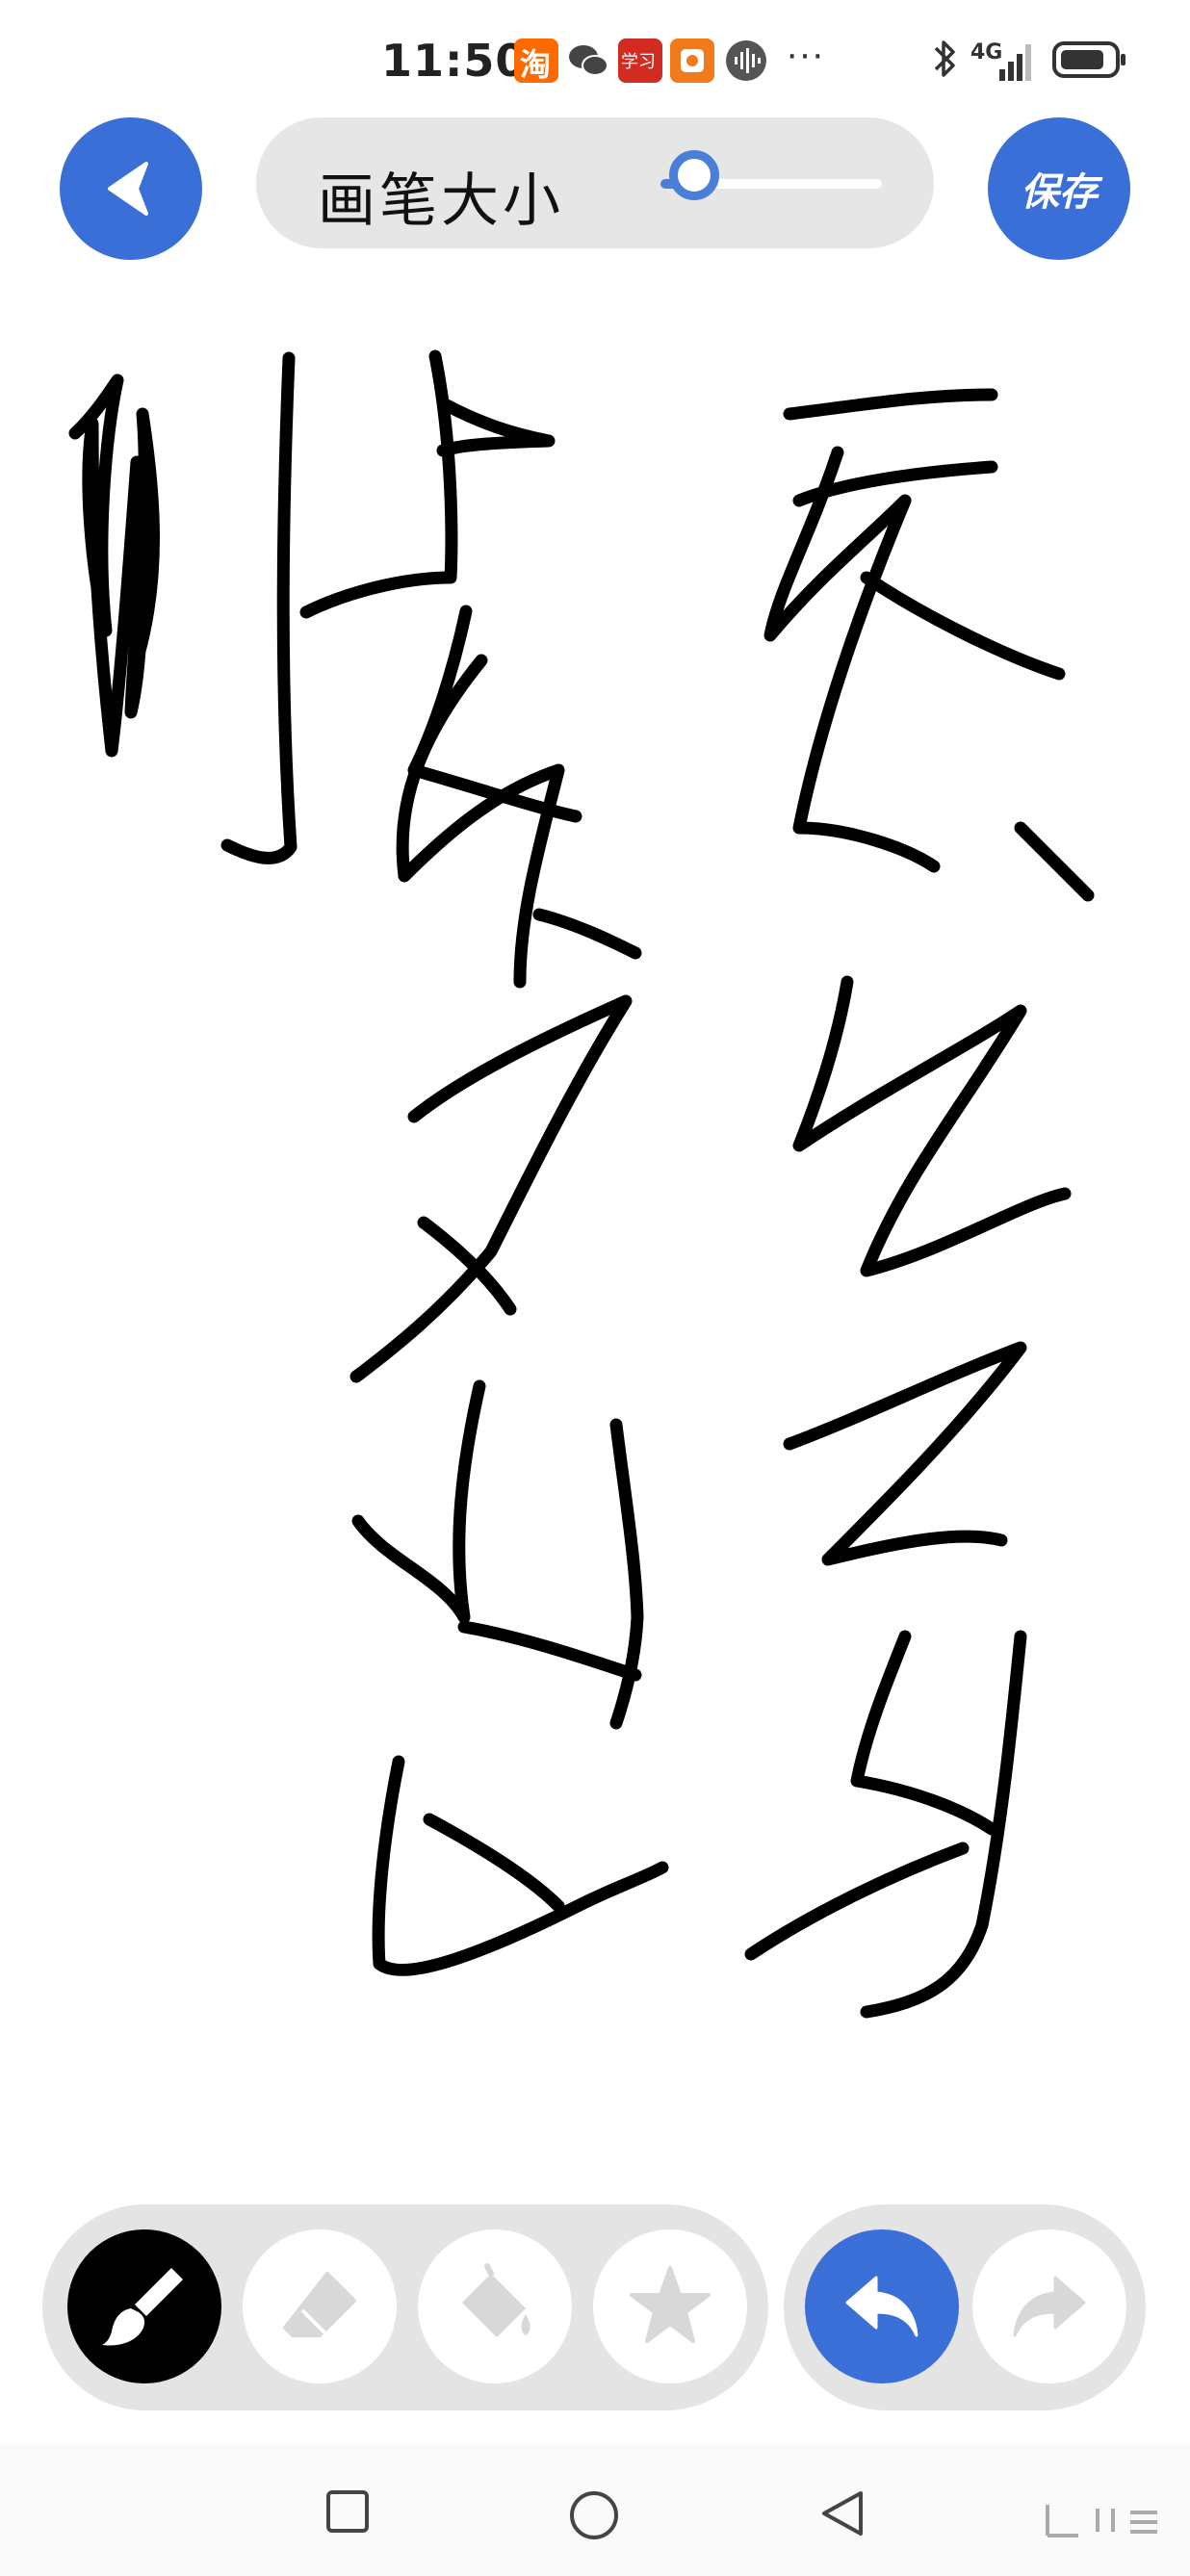 The width and height of the screenshot is (1190, 2576). Describe the element at coordinates (694, 175) in the screenshot. I see `slider-thumb` at that location.